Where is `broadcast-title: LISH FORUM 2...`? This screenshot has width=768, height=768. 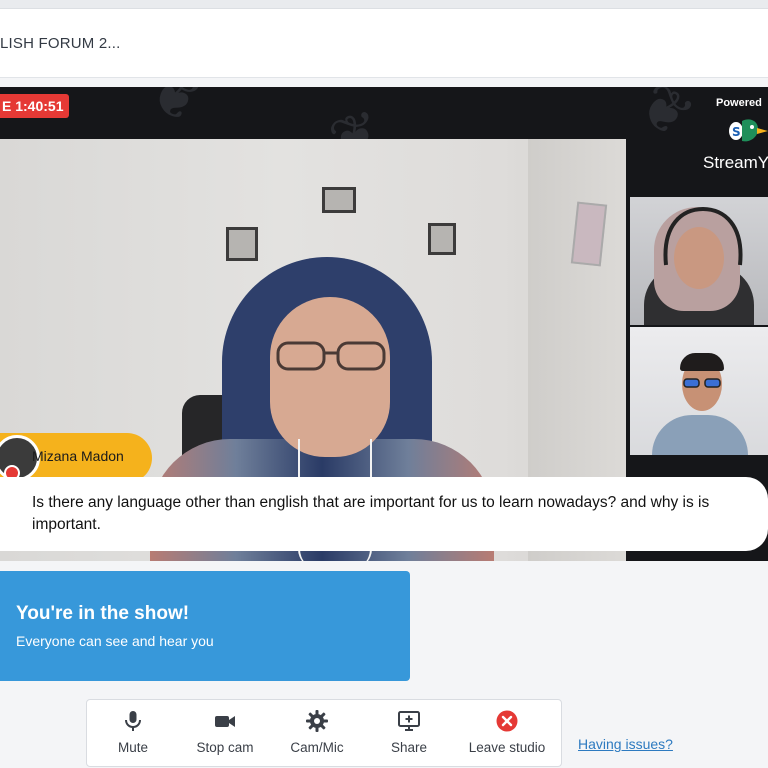
broadcast-title: LISH FORUM 2... is located at coordinates (60, 43).